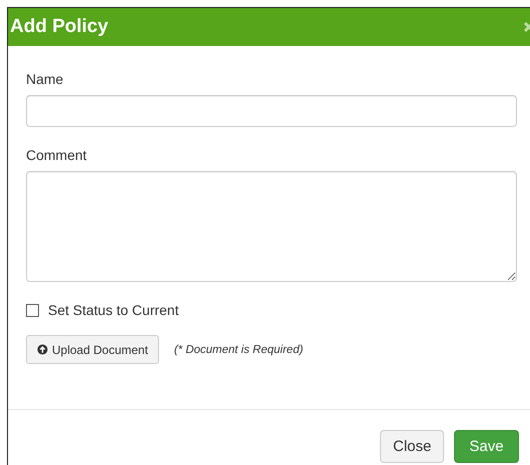  Describe the element at coordinates (32, 310) in the screenshot. I see `checkbox` at that location.